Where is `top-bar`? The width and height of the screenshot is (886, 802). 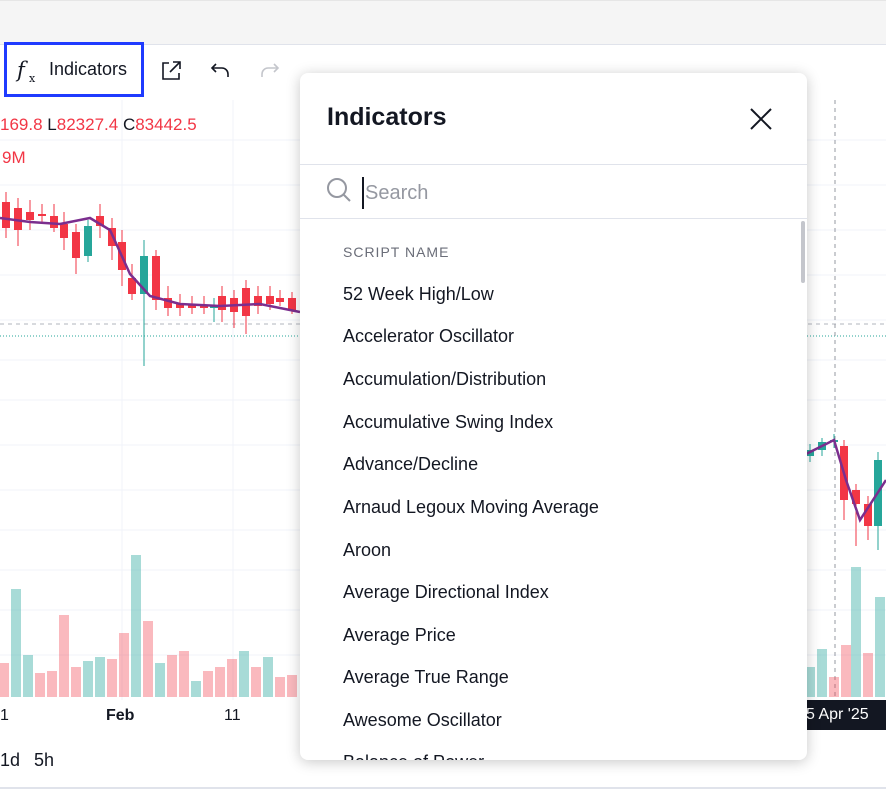
top-bar is located at coordinates (443, 22).